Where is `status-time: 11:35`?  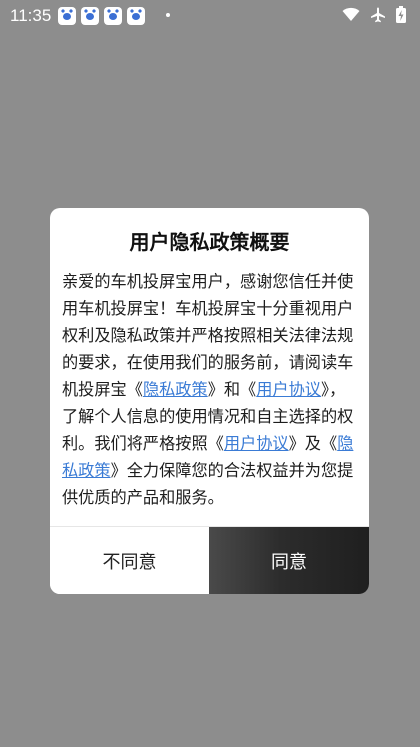
status-time: 11:35 is located at coordinates (31, 15).